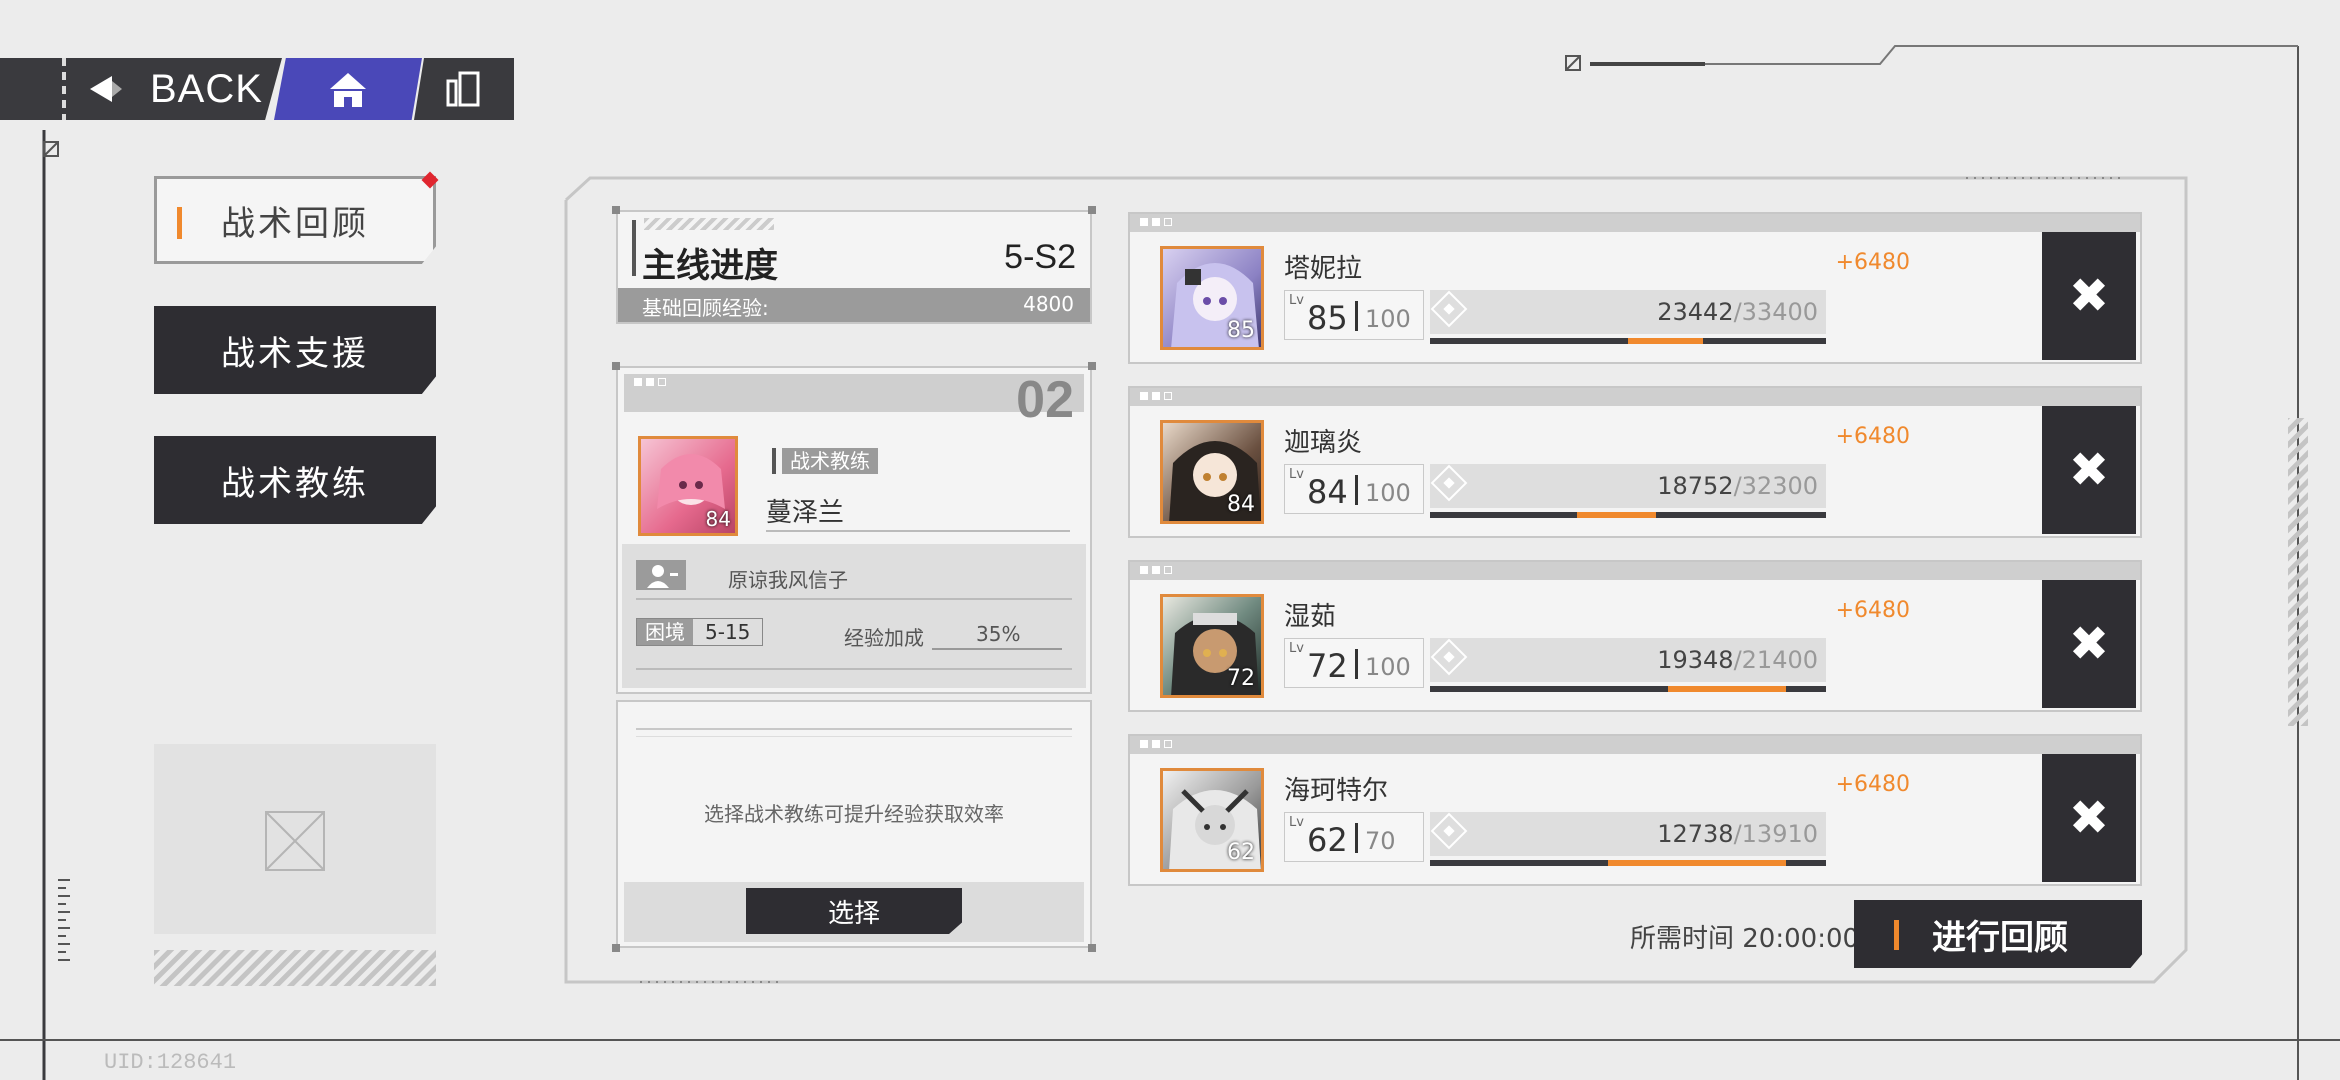  I want to click on coach-panel: 02 84 战术教练 蔓泽兰 原谅我风信子 困境 5-15 经验加成 35%, so click(854, 530).